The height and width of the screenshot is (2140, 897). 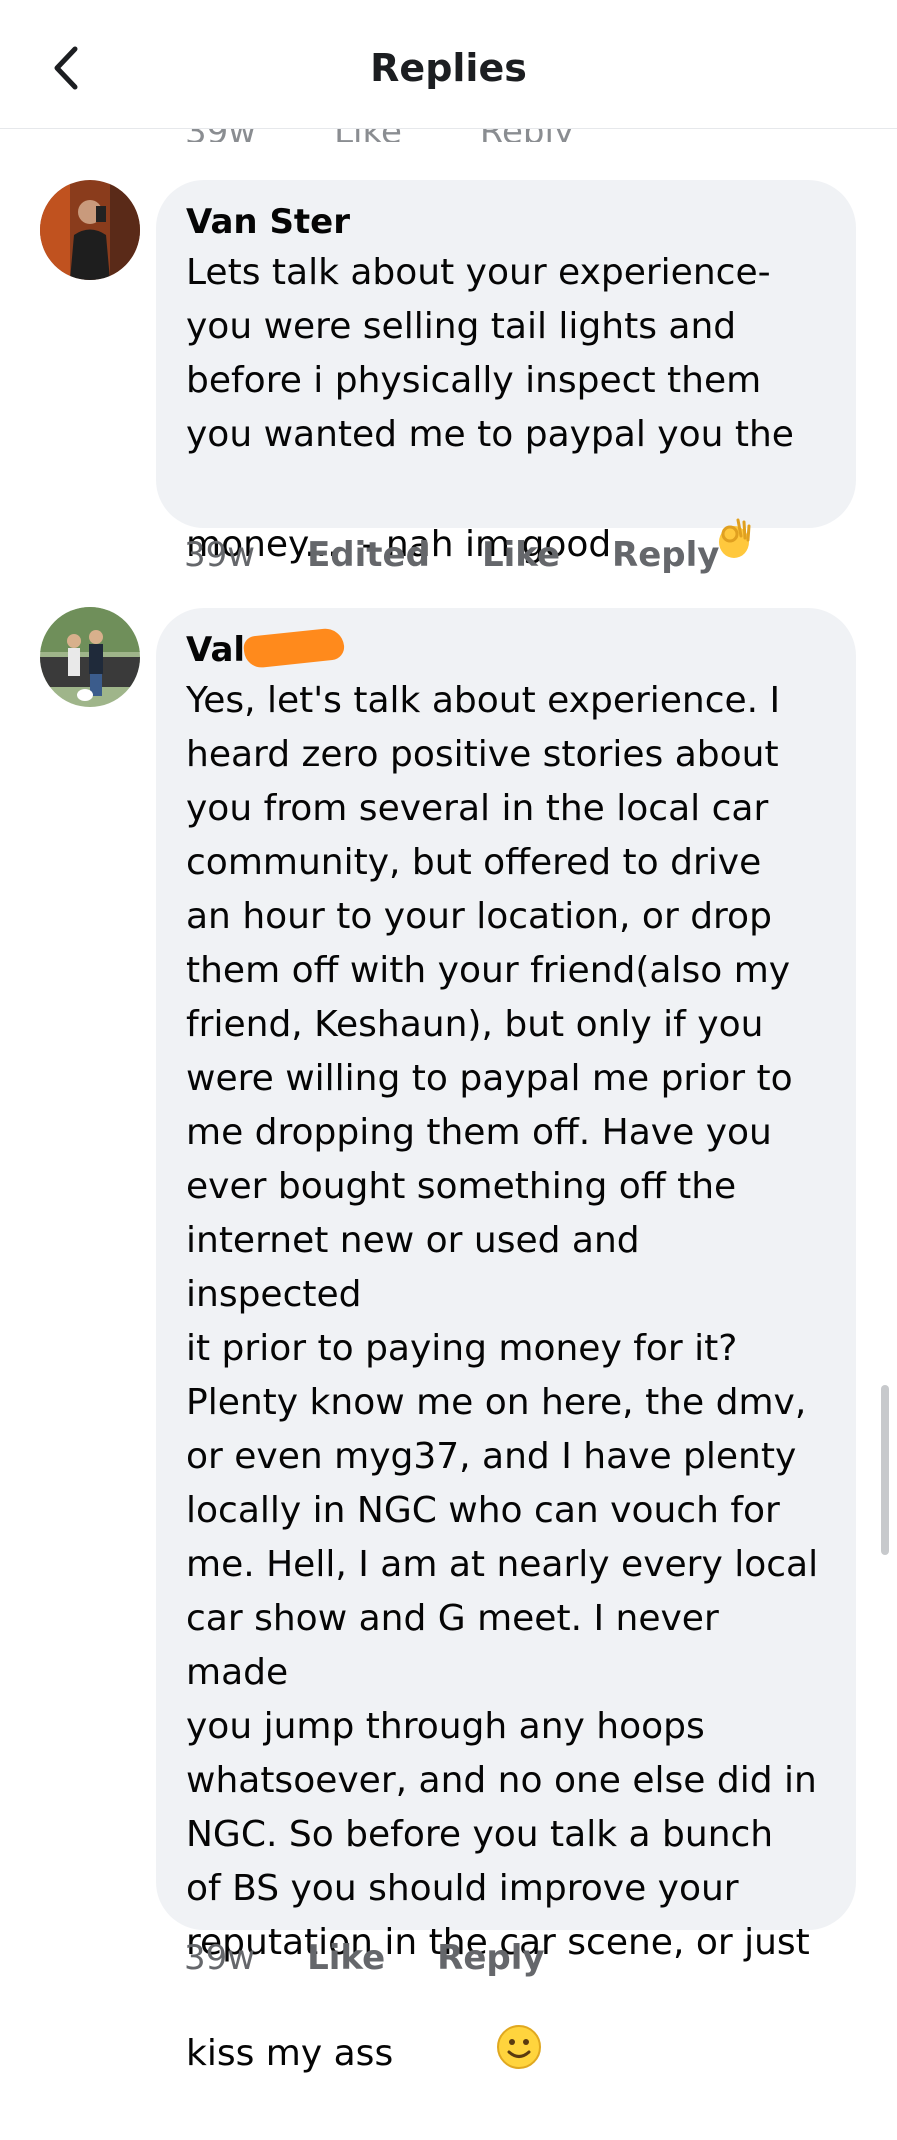 I want to click on edited-label: Edited, so click(x=368, y=555).